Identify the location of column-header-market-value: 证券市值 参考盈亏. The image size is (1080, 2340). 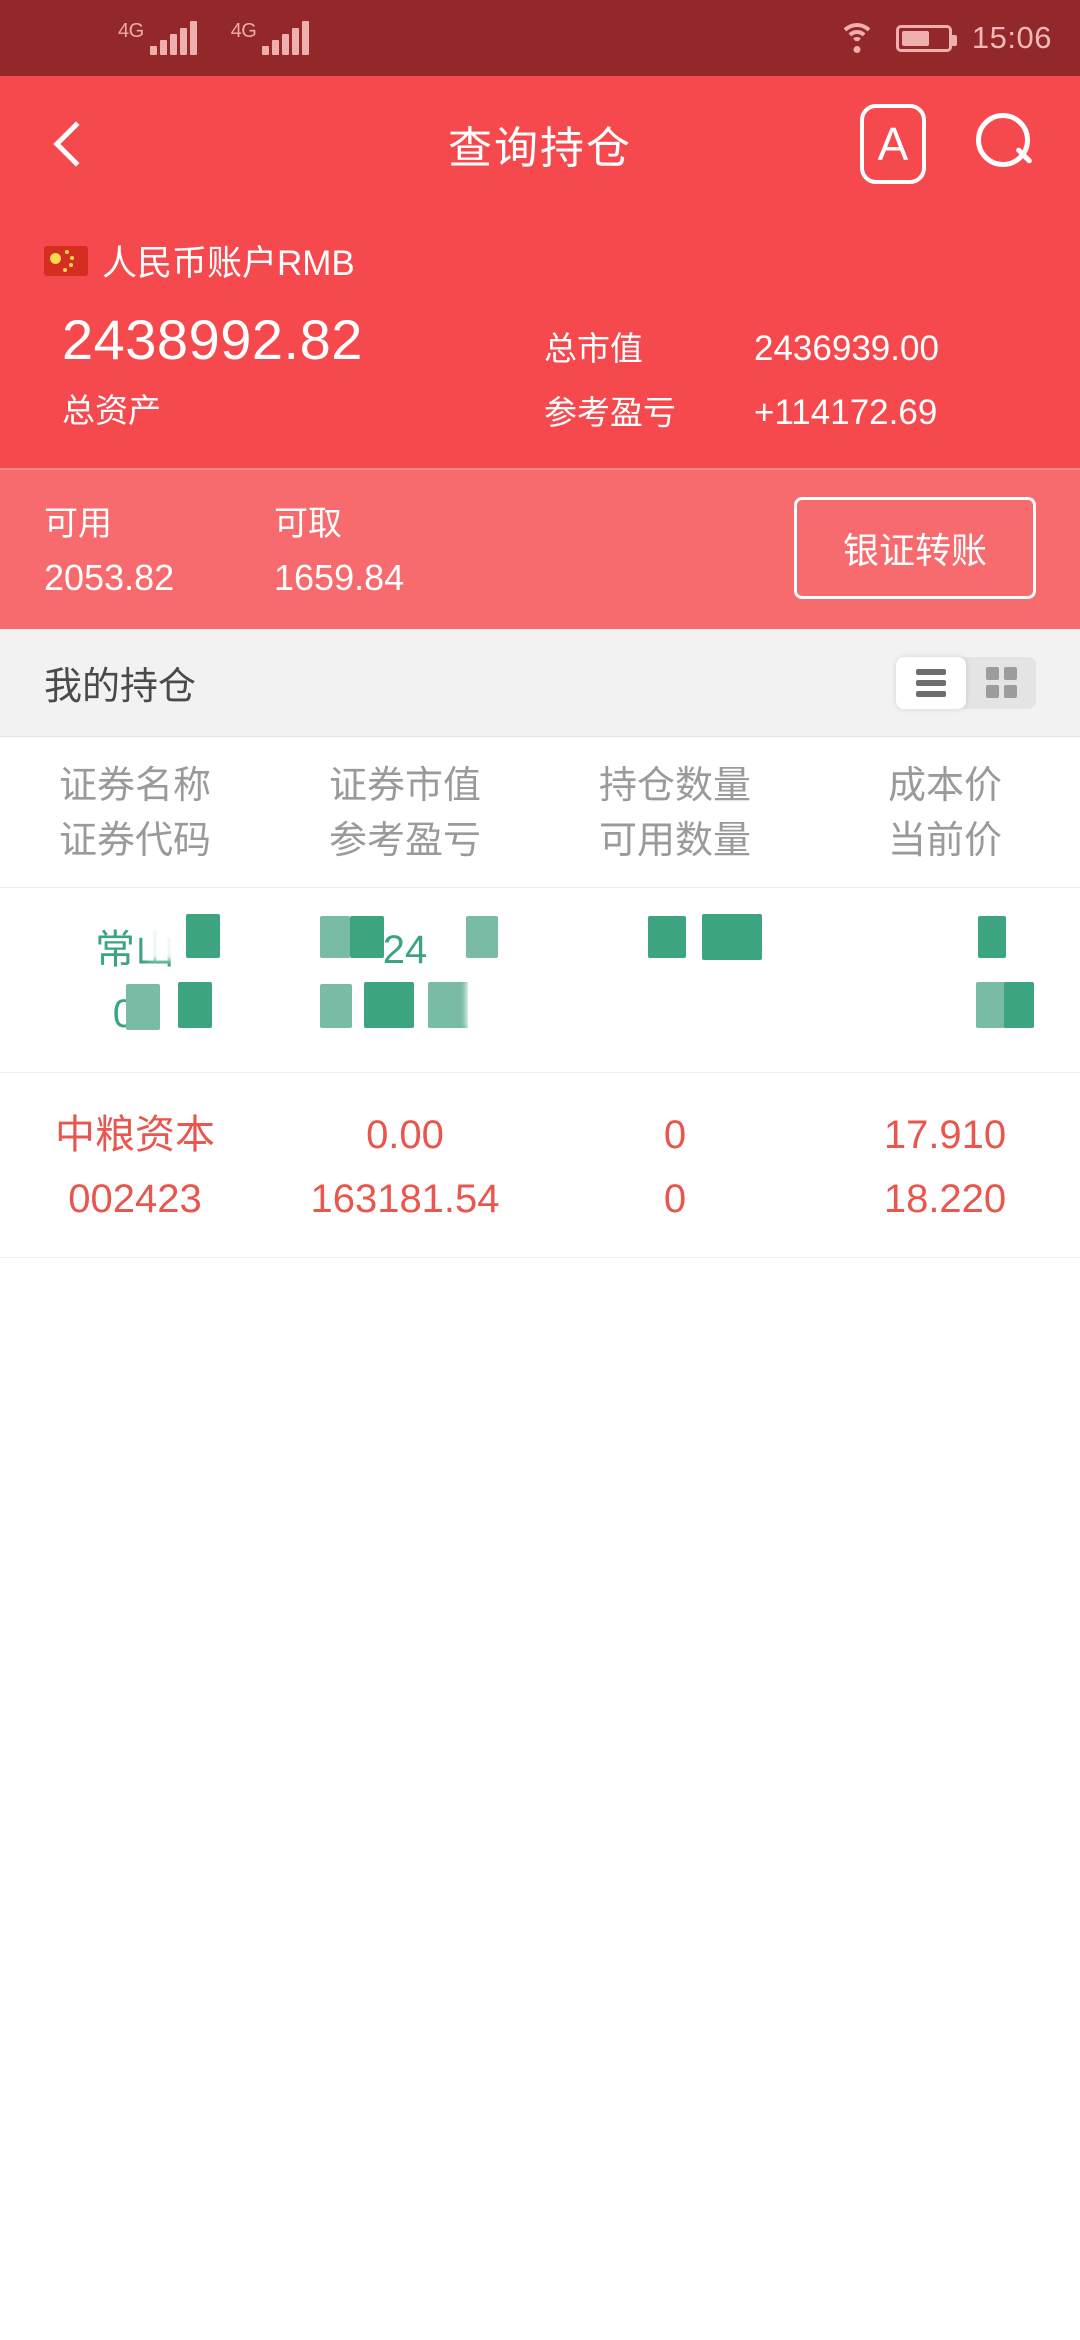
(405, 814).